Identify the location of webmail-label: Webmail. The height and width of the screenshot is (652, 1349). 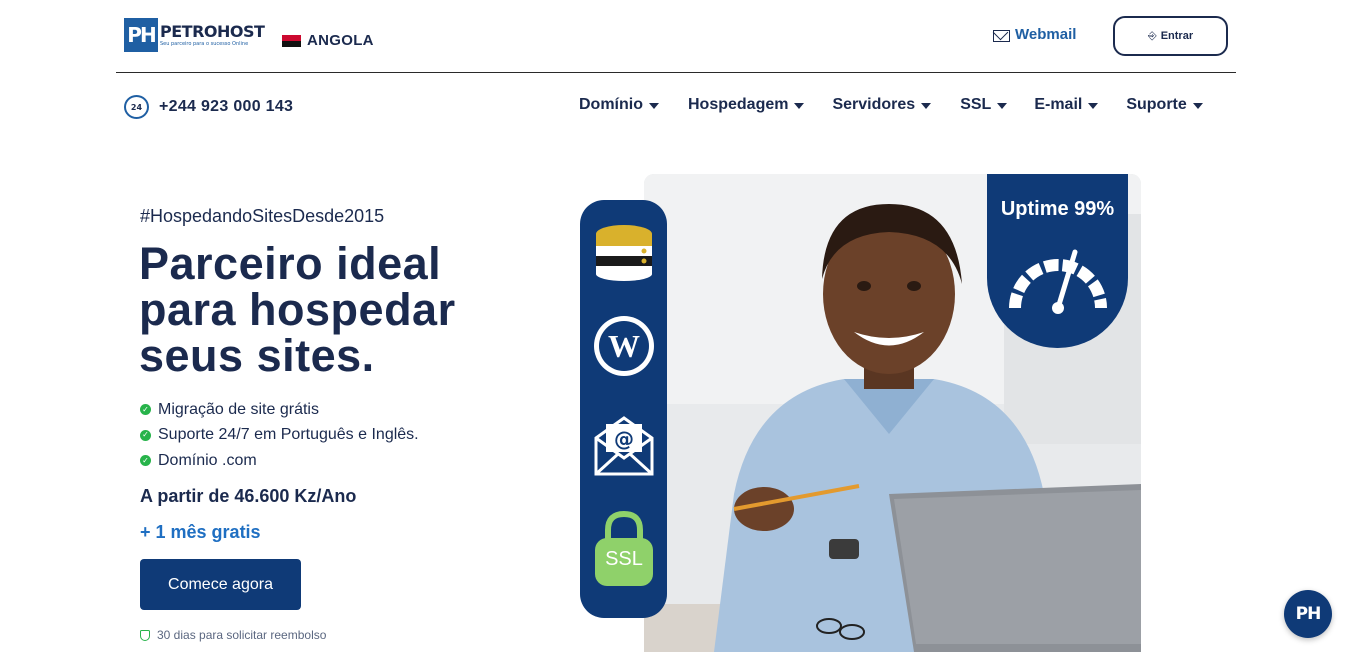
(1046, 34).